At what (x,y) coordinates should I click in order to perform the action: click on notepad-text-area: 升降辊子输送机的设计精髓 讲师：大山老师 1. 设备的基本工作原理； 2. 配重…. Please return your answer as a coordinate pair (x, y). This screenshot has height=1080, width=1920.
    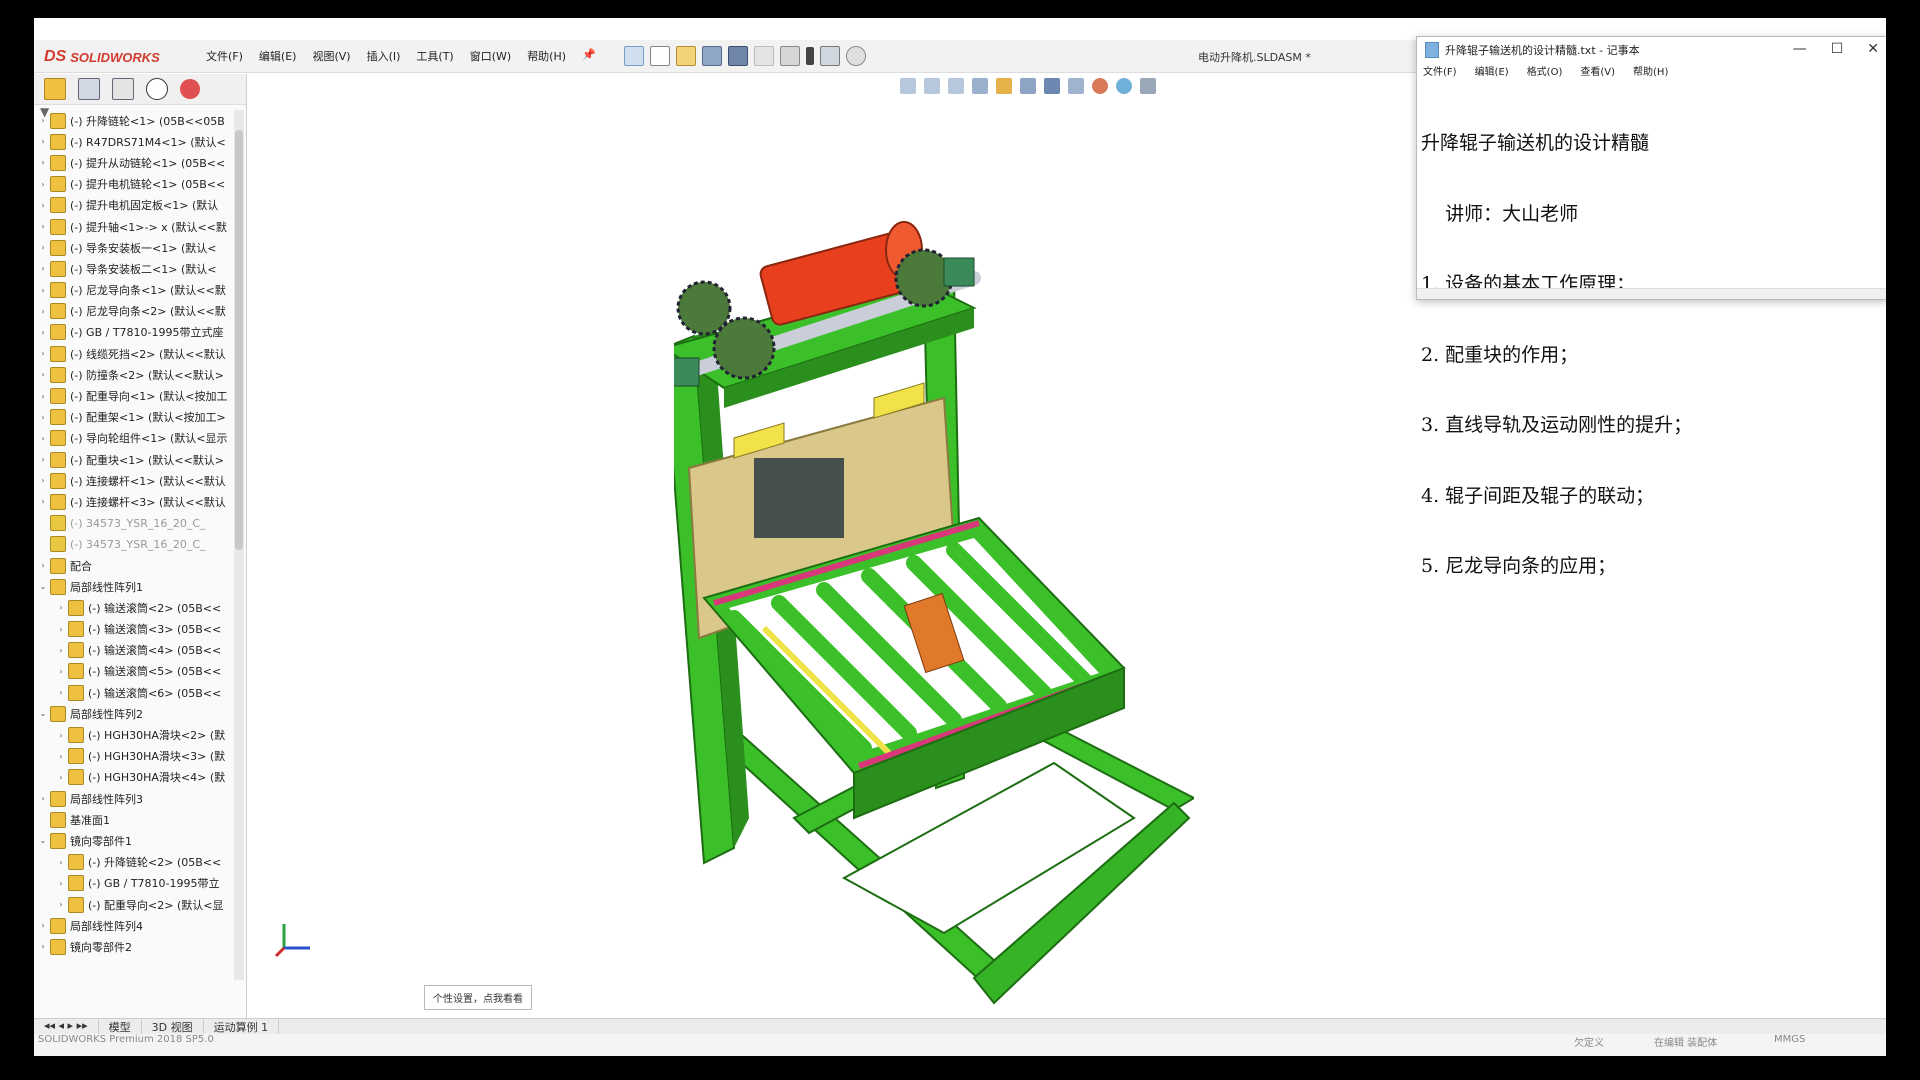
    Looking at the image, I should click on (1651, 353).